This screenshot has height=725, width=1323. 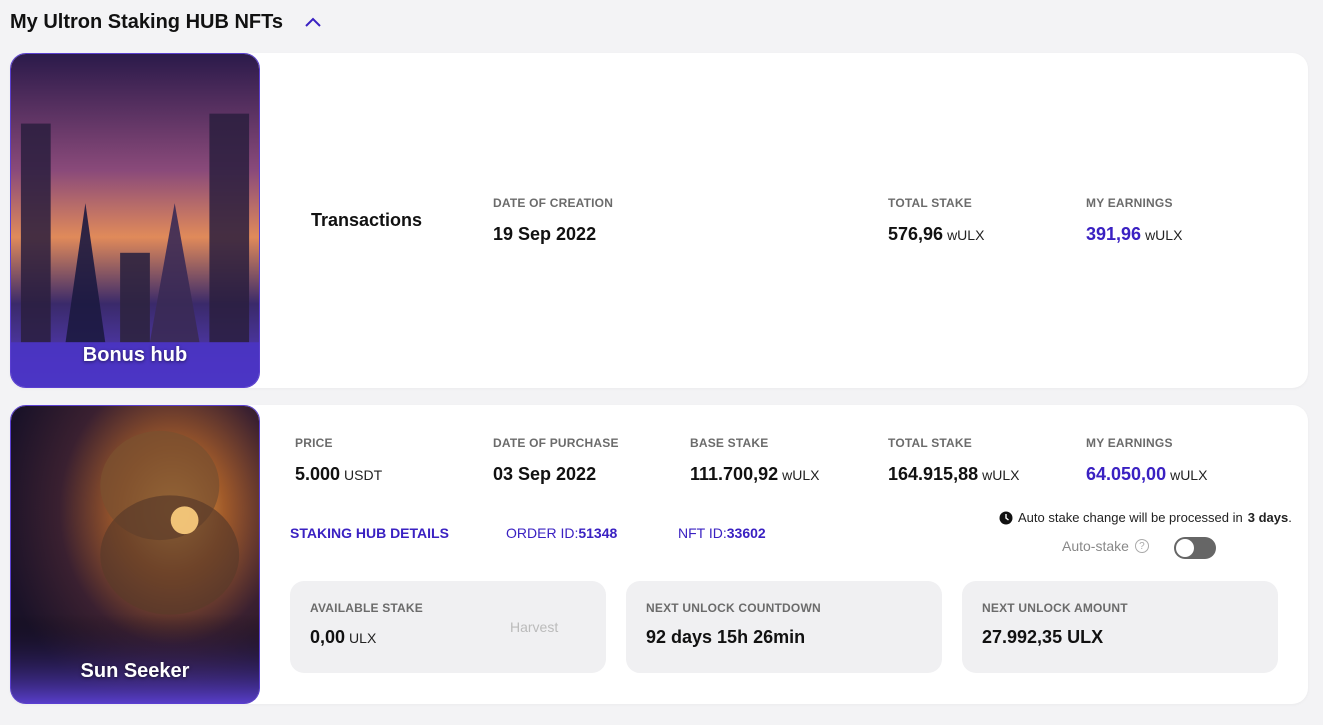 I want to click on card-type-label: Transactions, so click(x=367, y=220).